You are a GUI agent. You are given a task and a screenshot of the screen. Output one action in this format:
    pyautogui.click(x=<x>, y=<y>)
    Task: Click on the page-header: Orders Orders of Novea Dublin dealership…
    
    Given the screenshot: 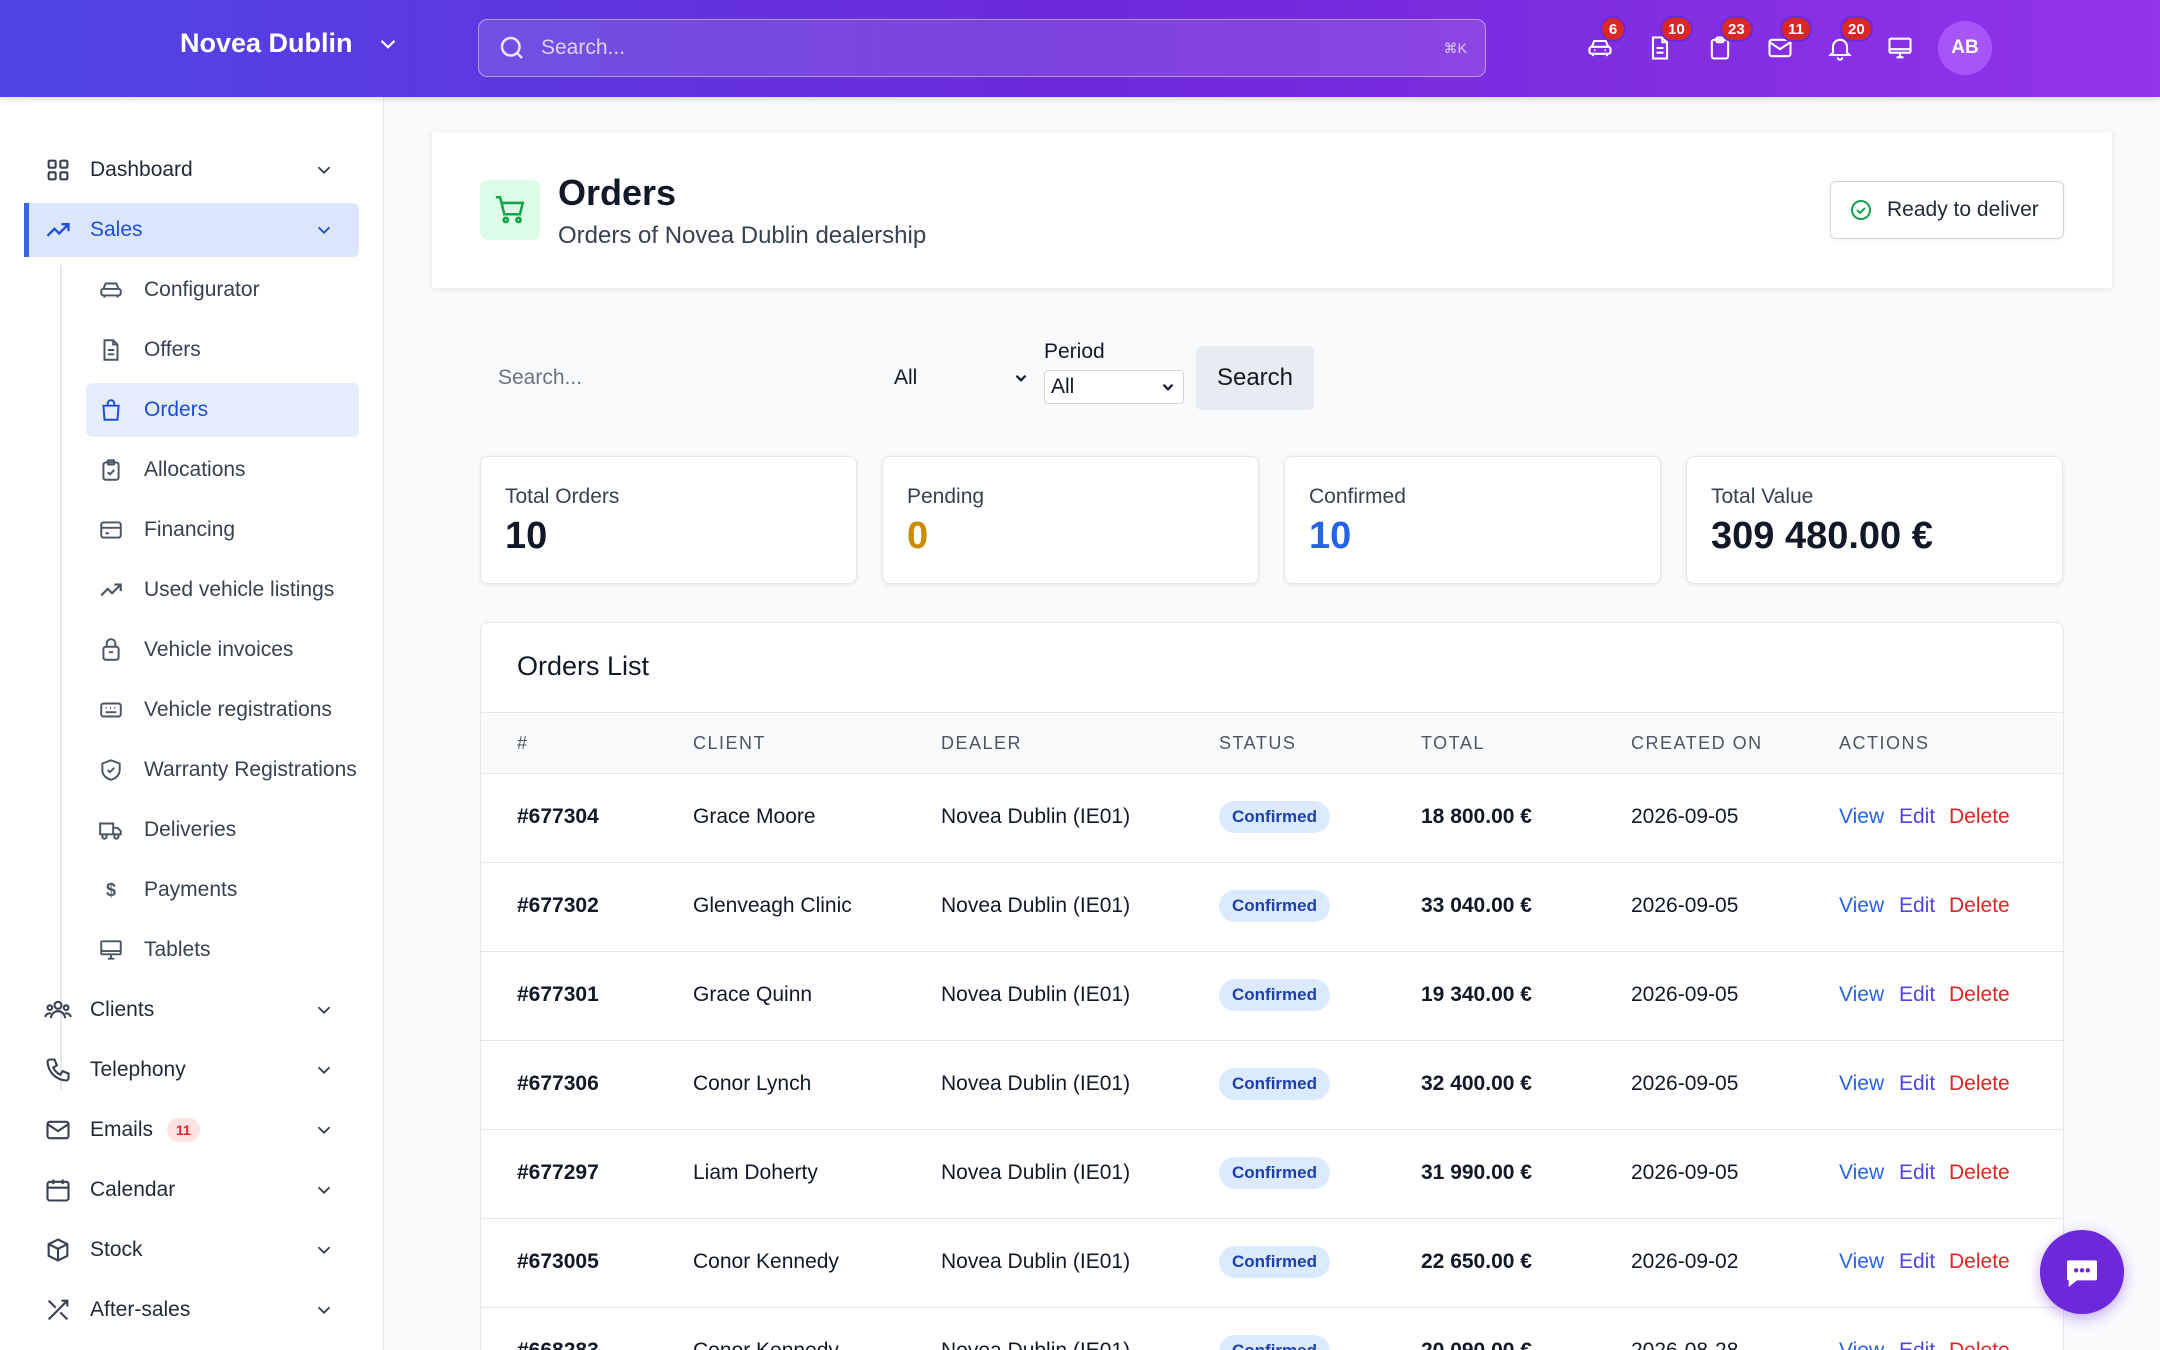 What is the action you would take?
    pyautogui.click(x=1272, y=210)
    